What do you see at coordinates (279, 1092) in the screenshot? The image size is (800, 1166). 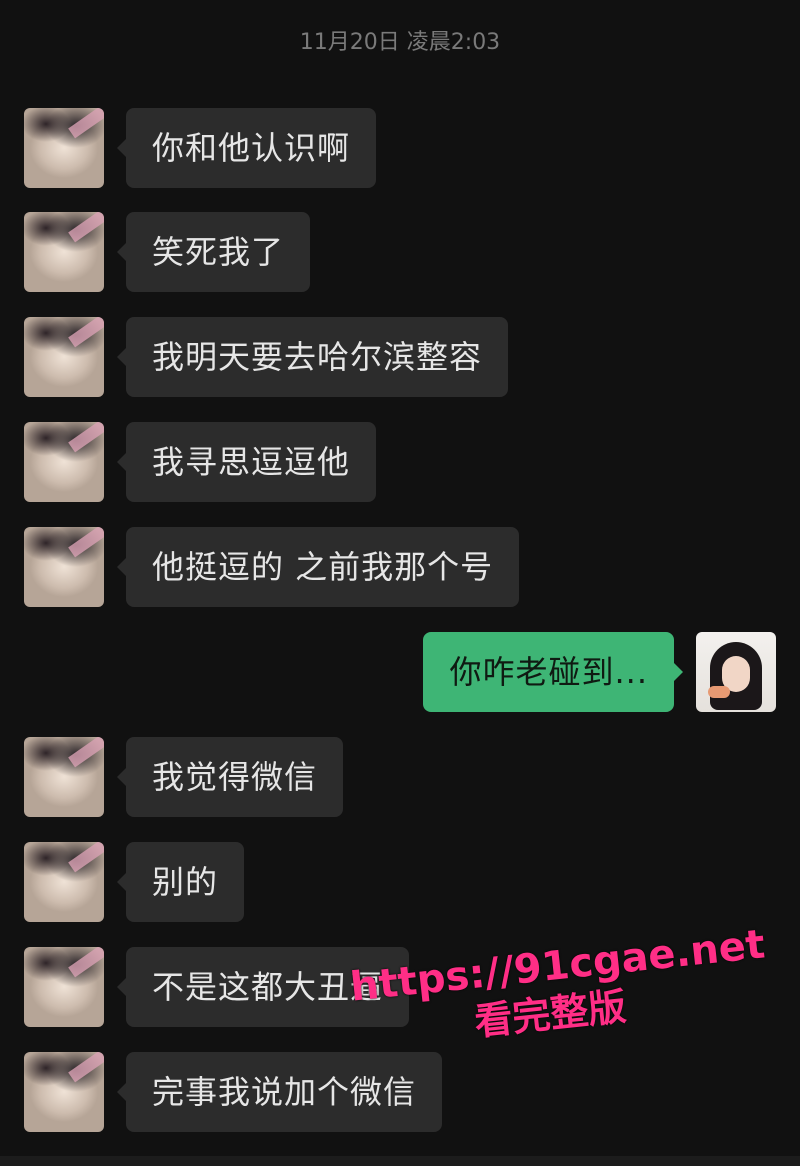 I see `message-bubble: 完事我说加个微信` at bounding box center [279, 1092].